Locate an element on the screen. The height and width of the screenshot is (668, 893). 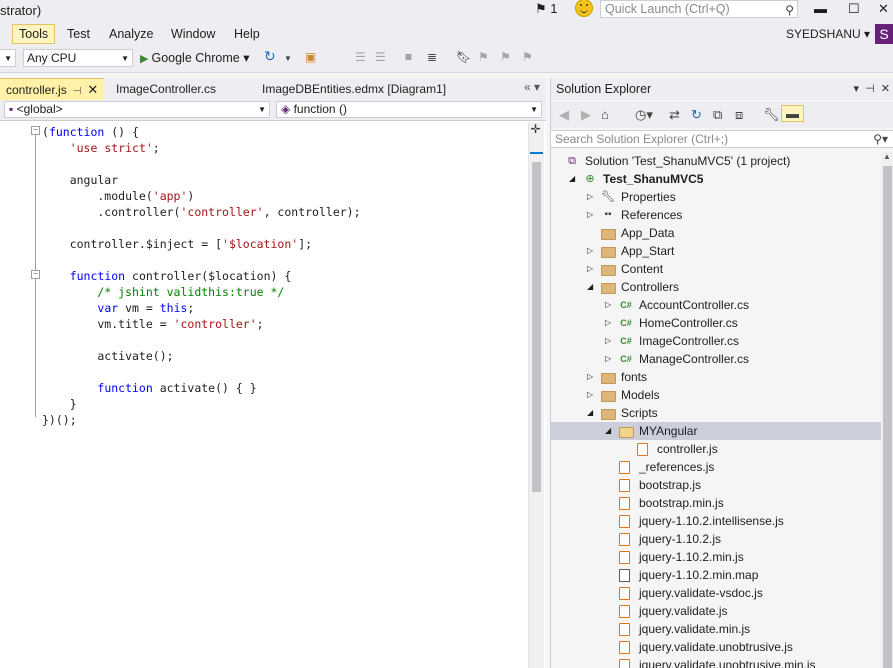
tree-item: jquery.validate.min.js is located at coordinates (716, 629).